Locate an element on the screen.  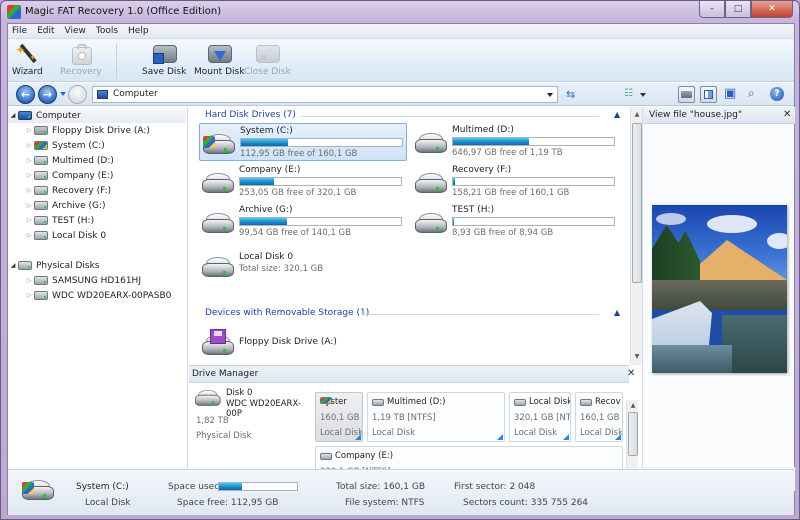
maximize-button: □ is located at coordinates (738, 9).